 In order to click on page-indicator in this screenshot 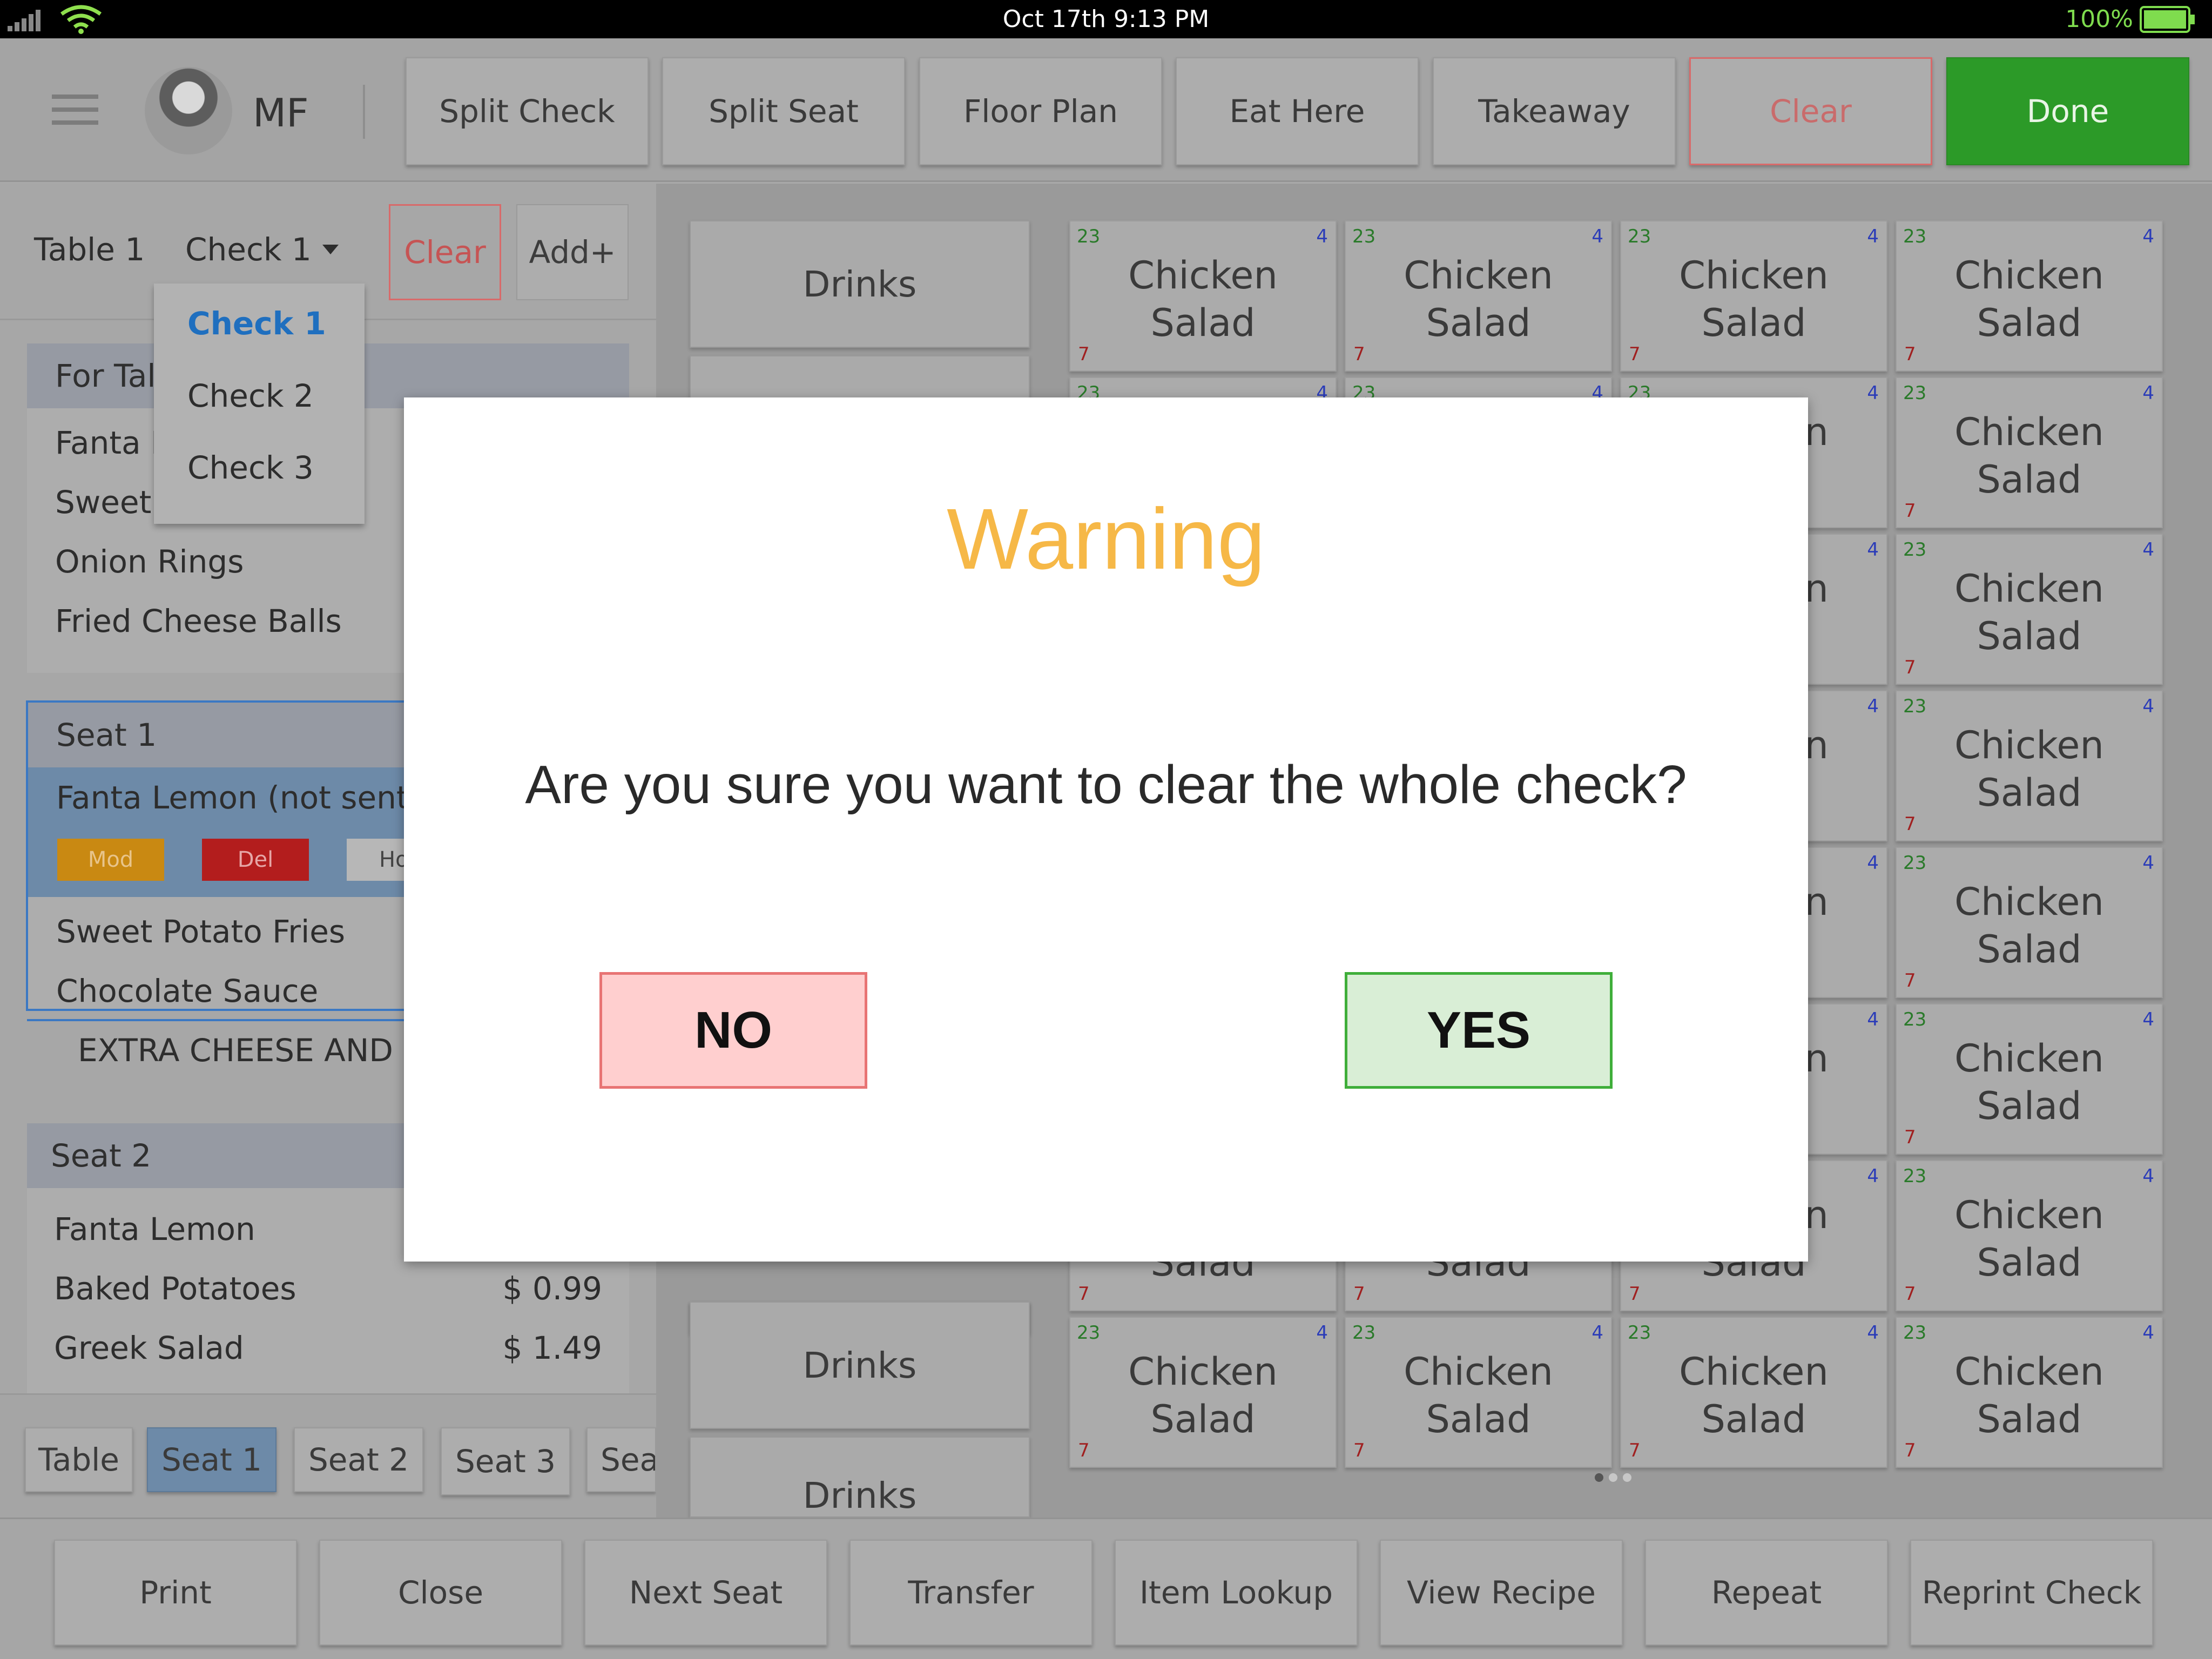, I will do `click(1613, 1477)`.